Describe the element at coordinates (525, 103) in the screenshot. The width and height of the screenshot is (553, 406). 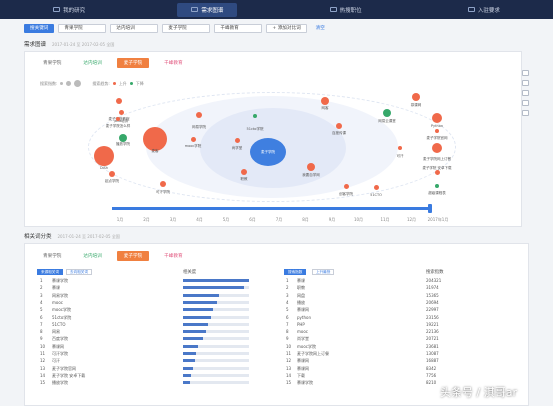
I see `download-icon` at that location.